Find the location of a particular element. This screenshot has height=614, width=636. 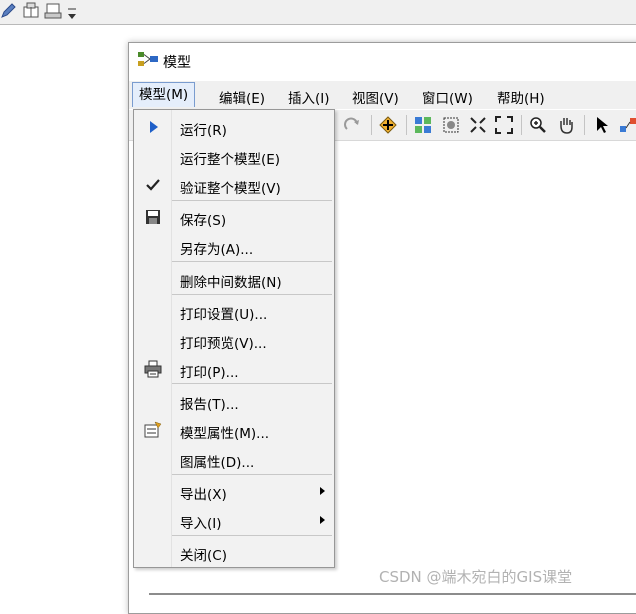

table-tool-icon is located at coordinates (31, 11).